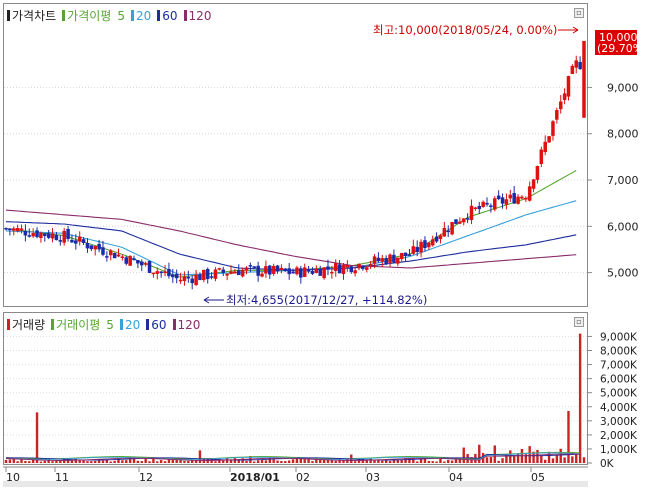 The image size is (661, 488). What do you see at coordinates (619, 366) in the screenshot?
I see `volume-tick-label: 7,000K` at bounding box center [619, 366].